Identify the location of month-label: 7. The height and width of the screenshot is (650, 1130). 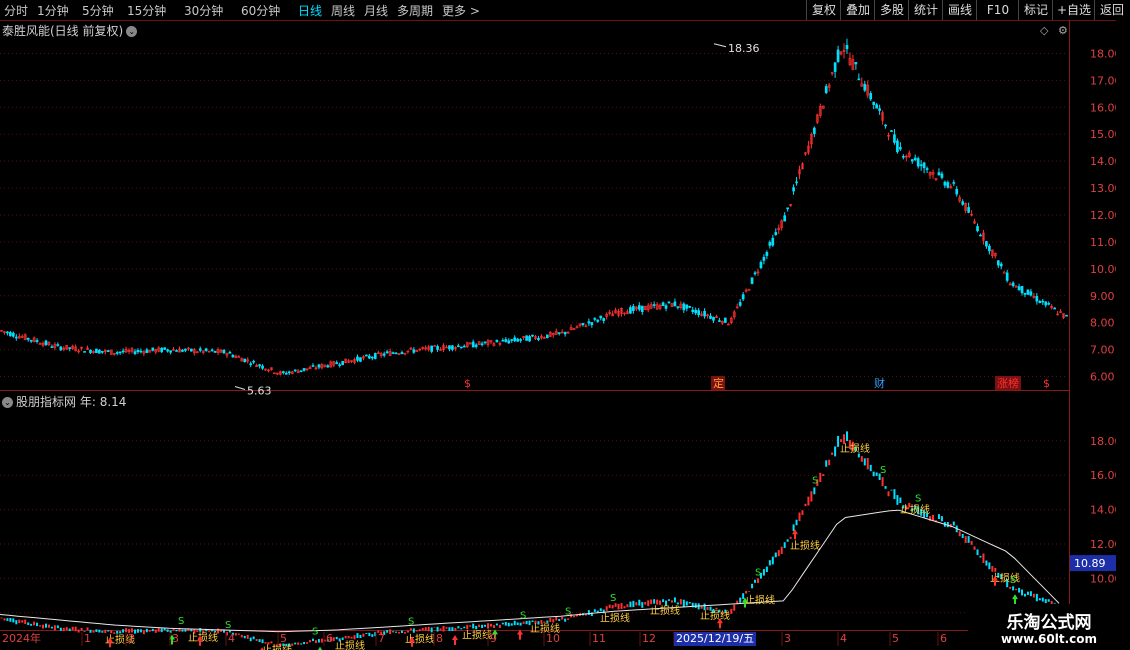
(381, 638).